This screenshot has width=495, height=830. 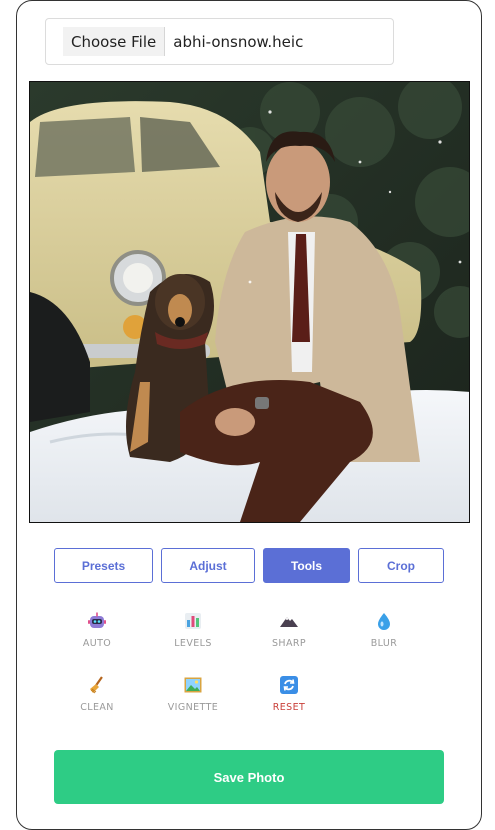 I want to click on robot-icon, so click(x=97, y=621).